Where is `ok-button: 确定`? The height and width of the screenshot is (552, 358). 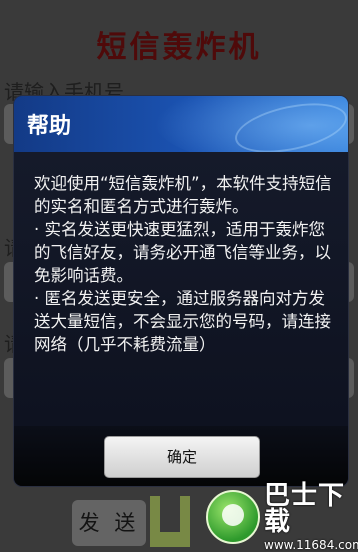 ok-button: 确定 is located at coordinates (182, 457).